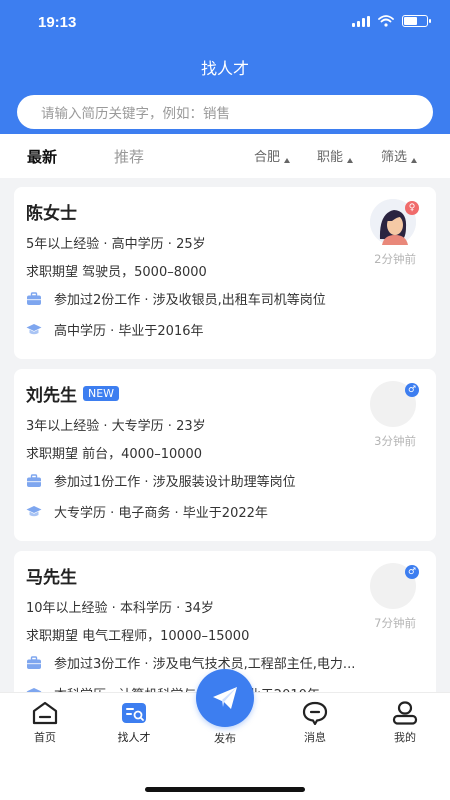  What do you see at coordinates (405, 737) in the screenshot?
I see `tab-mine-label: 我的` at bounding box center [405, 737].